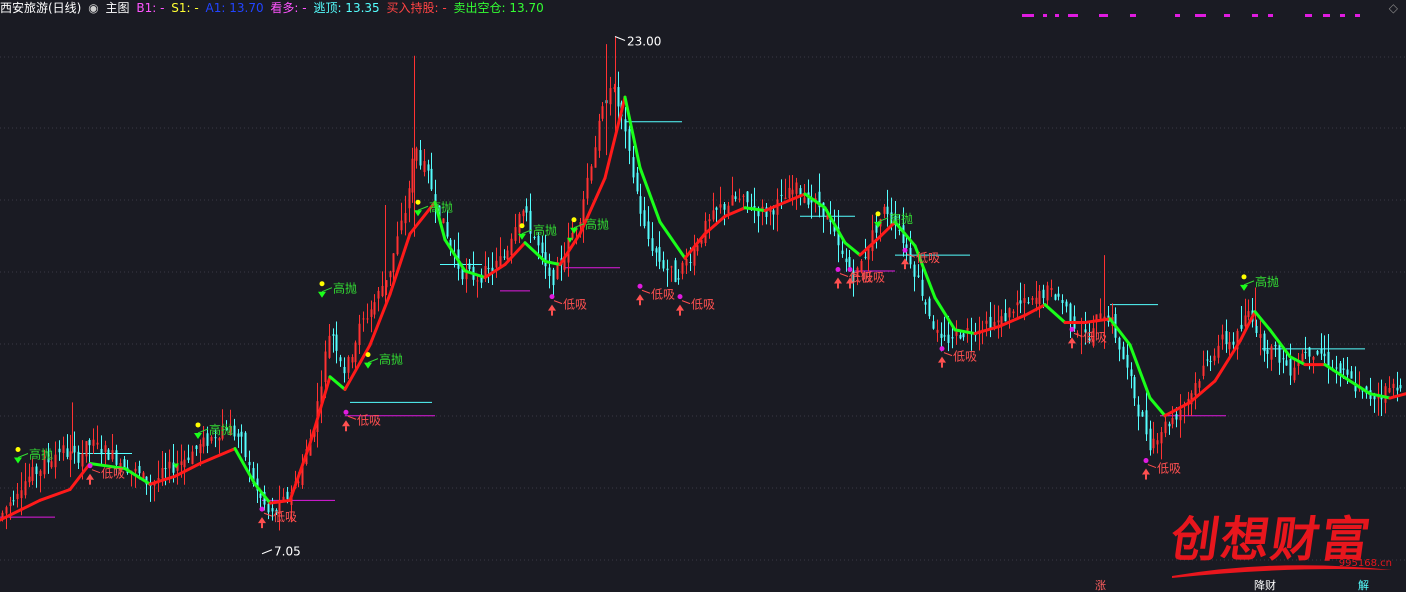 Image resolution: width=1406 pixels, height=592 pixels. What do you see at coordinates (322, 294) in the screenshot?
I see `sell-arrow-icon` at bounding box center [322, 294].